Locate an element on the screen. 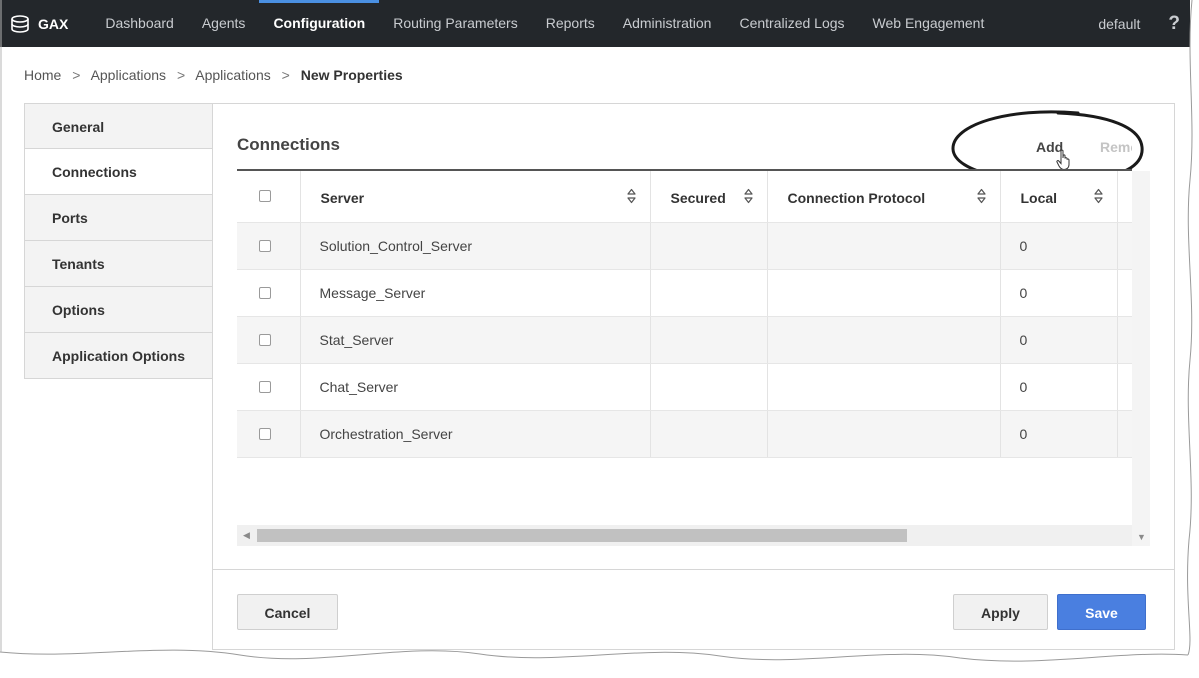 The width and height of the screenshot is (1199, 678). server-name: Stat_Server is located at coordinates (356, 339).